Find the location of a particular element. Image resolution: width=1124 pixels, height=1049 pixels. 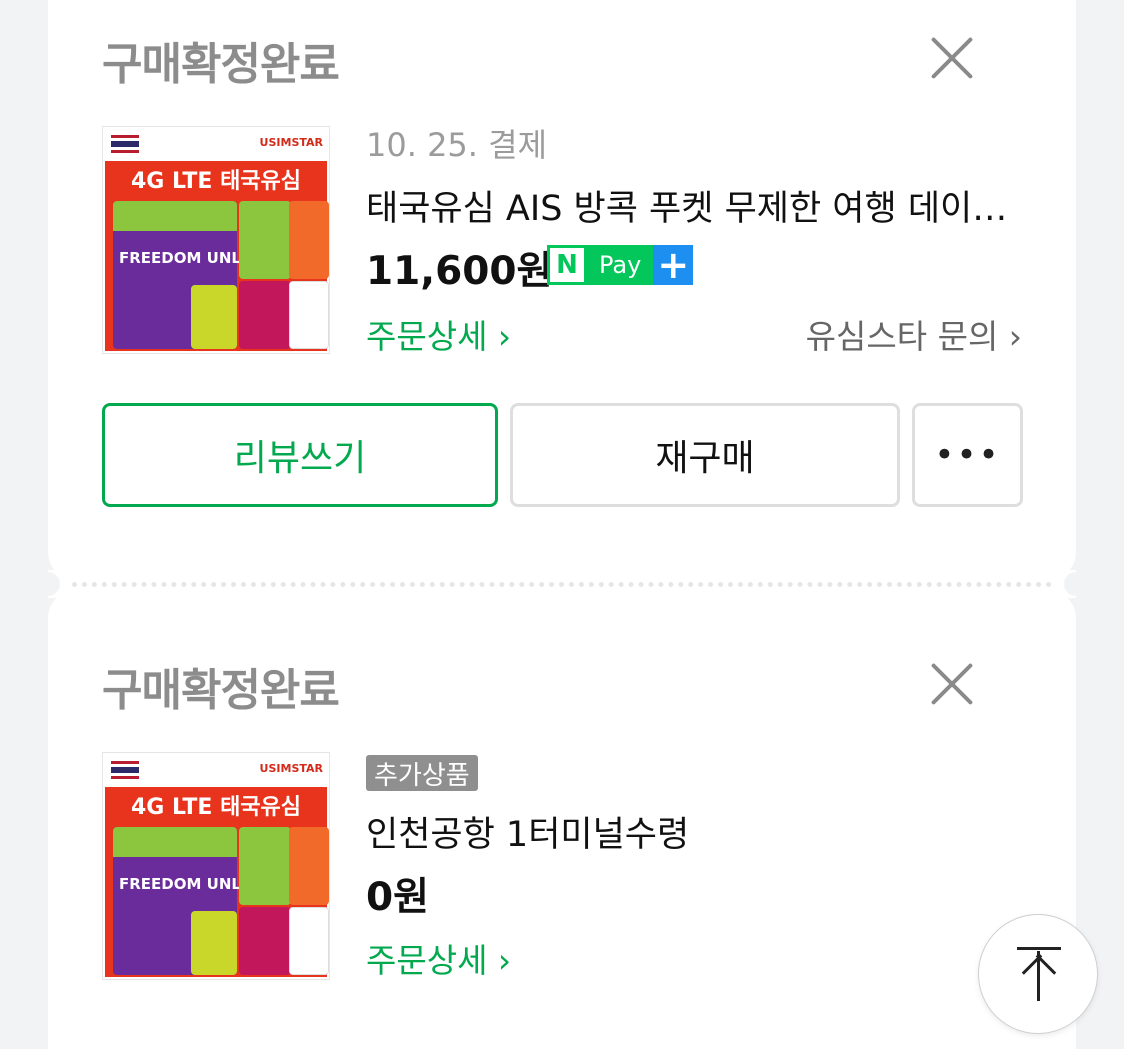

add-on-product-badge: 추가상품 is located at coordinates (422, 773).